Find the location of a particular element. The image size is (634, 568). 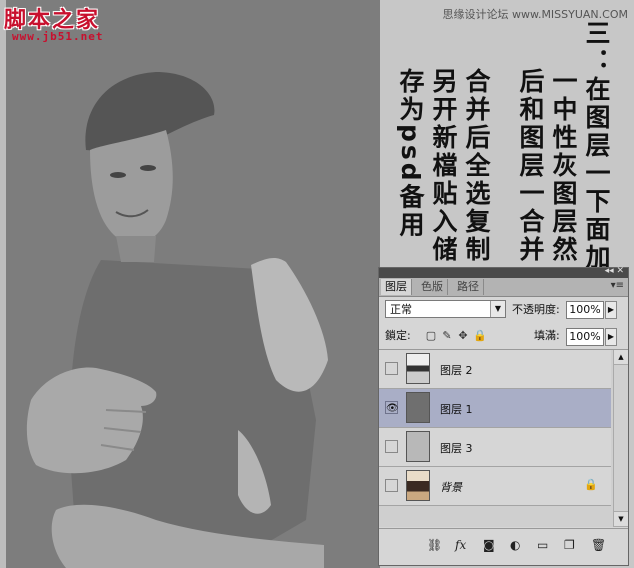

adjustment-icon: ◐ is located at coordinates (515, 545).